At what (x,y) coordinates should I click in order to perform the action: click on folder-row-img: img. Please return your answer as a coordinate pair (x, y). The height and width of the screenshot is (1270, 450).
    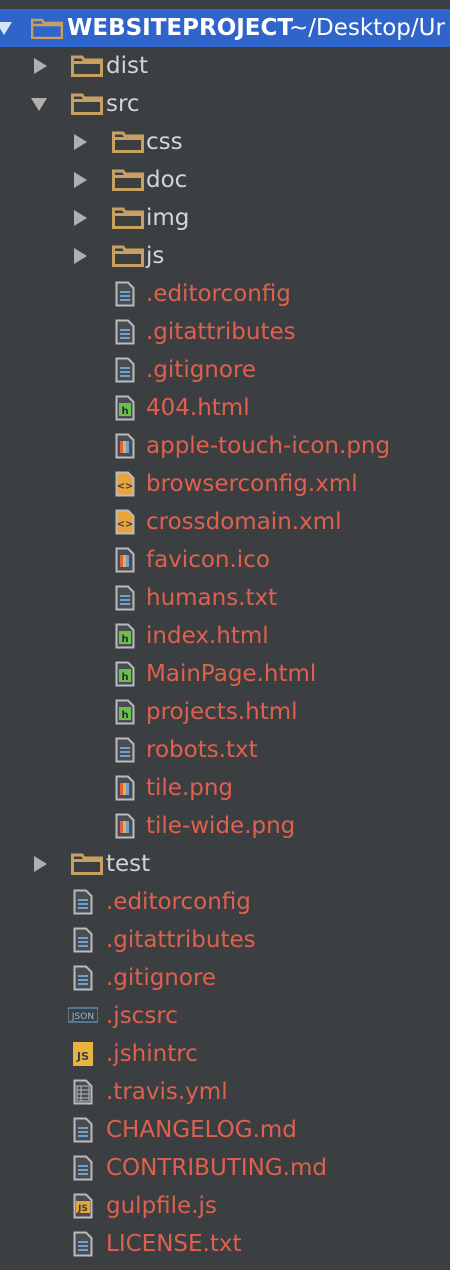
    Looking at the image, I should click on (225, 218).